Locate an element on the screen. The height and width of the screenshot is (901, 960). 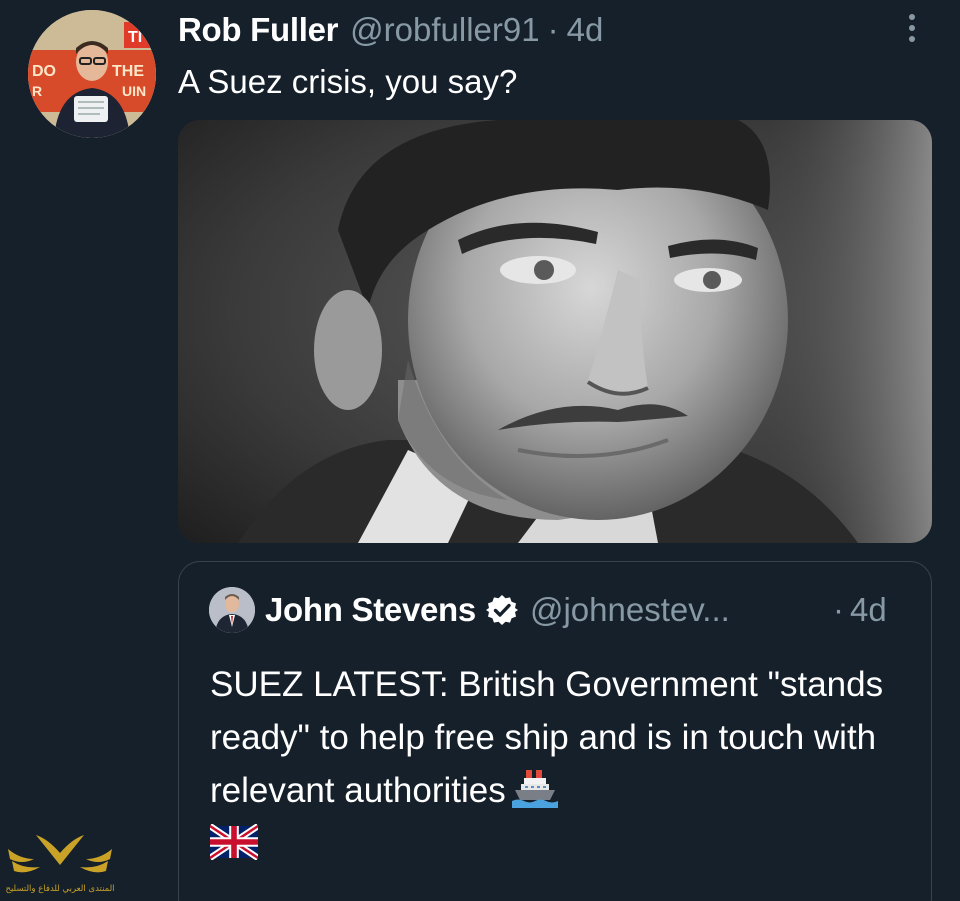
watermark-logo: المنتدى العربي للدفاع والتسليح is located at coordinates (60, 862).